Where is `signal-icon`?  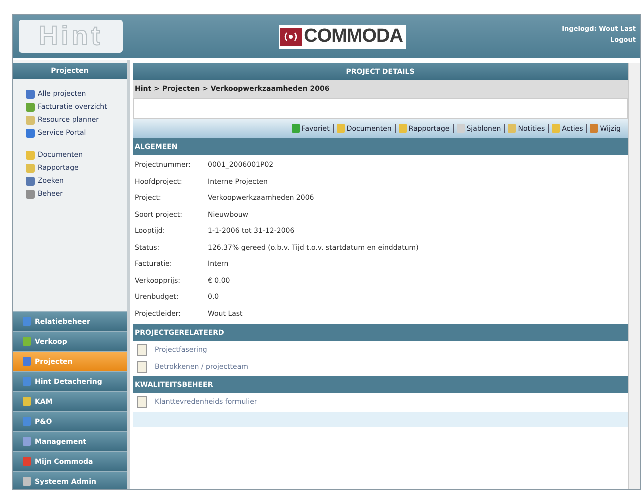 signal-icon is located at coordinates (291, 37).